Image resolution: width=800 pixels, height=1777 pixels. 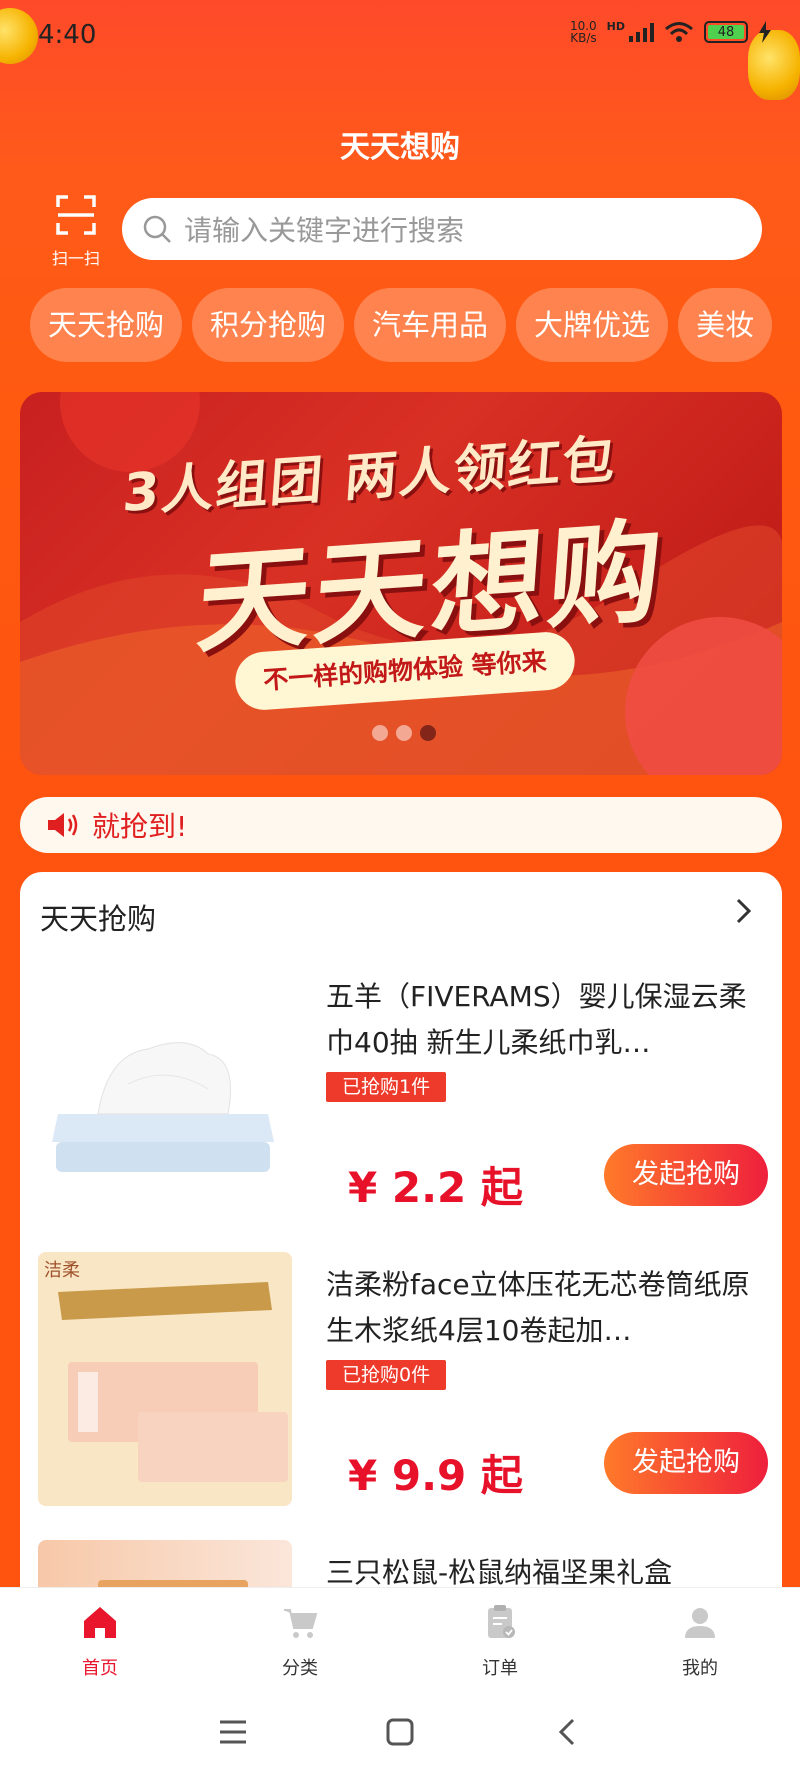 I want to click on charging-icon, so click(x=765, y=32).